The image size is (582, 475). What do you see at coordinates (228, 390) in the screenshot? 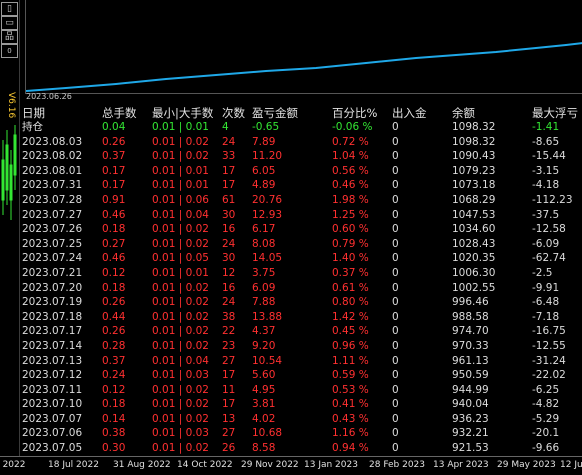
I see `row-count: 11` at bounding box center [228, 390].